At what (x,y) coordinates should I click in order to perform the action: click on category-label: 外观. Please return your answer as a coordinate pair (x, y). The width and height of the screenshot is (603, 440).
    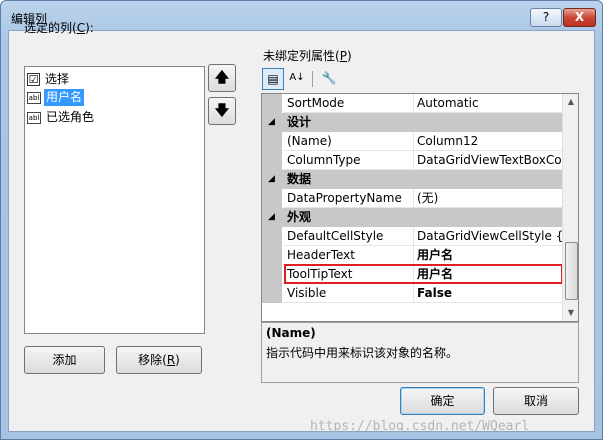
    Looking at the image, I should click on (299, 217).